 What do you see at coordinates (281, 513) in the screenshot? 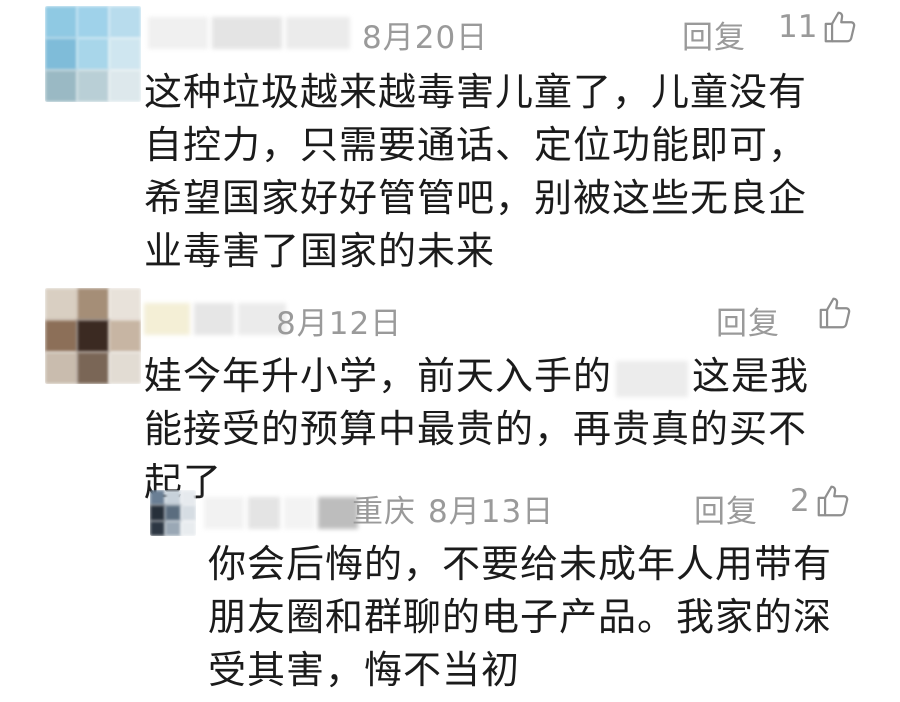
I see `username-blurred` at bounding box center [281, 513].